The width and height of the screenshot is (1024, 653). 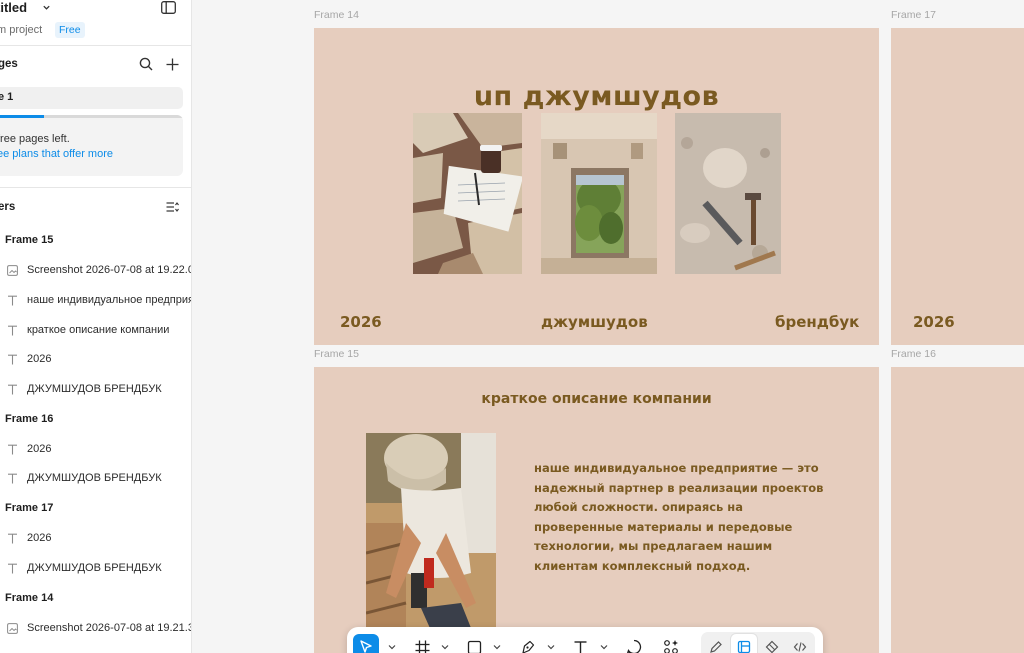 I want to click on plus-icon, so click(x=172, y=64).